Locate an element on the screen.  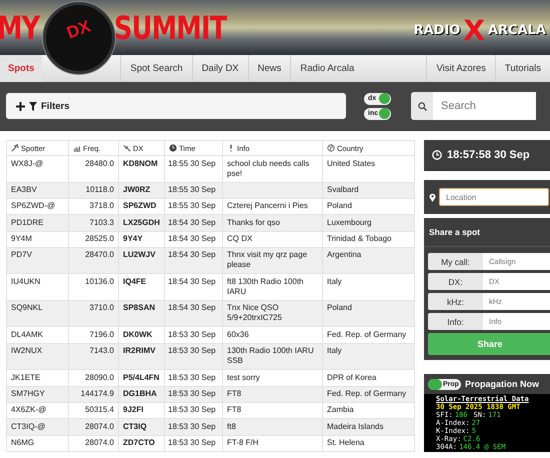
table-cell: JK1ETE is located at coordinates (37, 378).